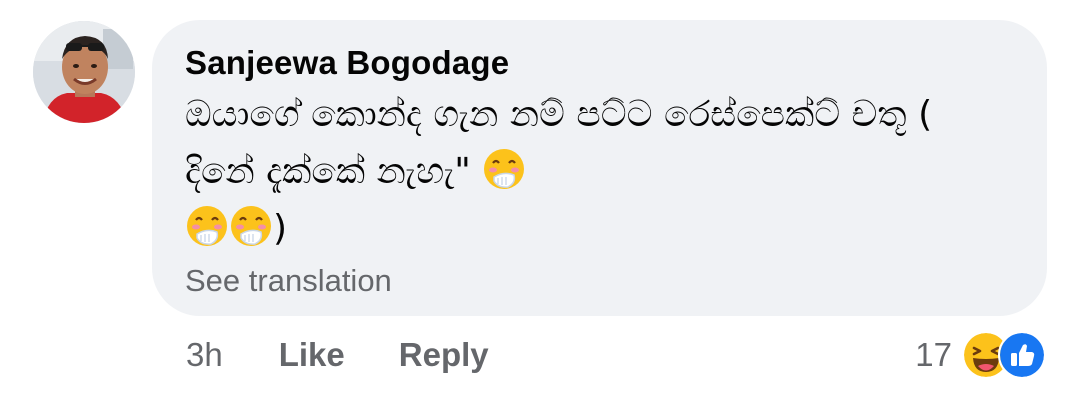  Describe the element at coordinates (601, 281) in the screenshot. I see `see-translation-link: See translation` at that location.